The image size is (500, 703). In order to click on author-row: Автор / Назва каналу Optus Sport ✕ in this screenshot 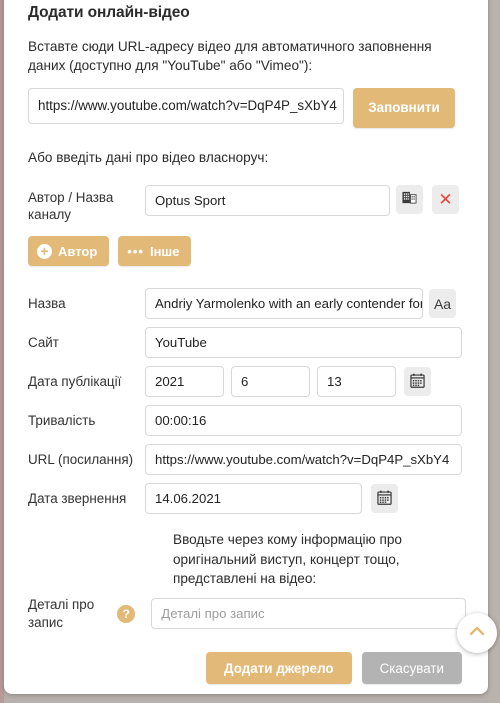, I will do `click(247, 204)`.